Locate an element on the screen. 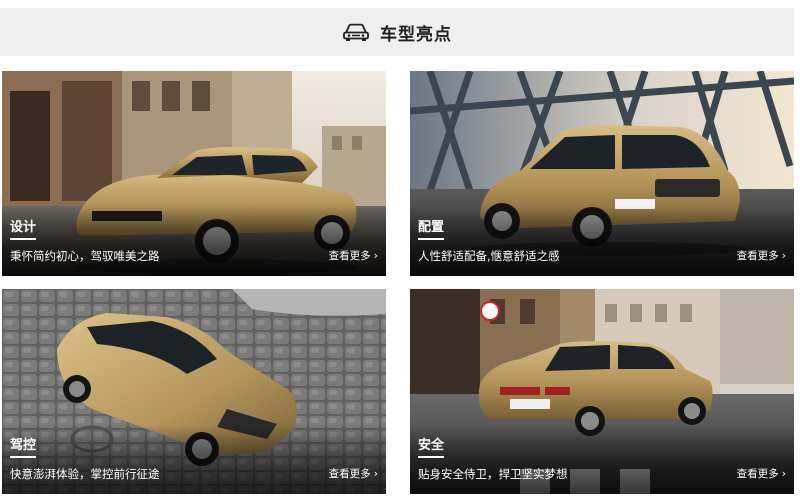 The image size is (800, 500). view-more-link-design: 查看更多 › is located at coordinates (353, 256).